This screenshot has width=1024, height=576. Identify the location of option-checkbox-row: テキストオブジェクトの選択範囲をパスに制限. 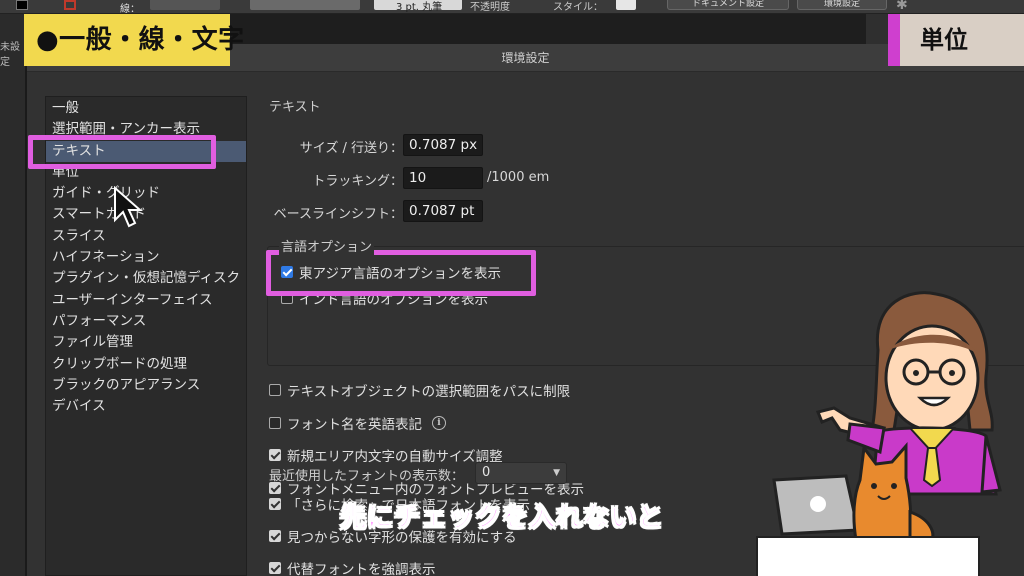
(419, 390).